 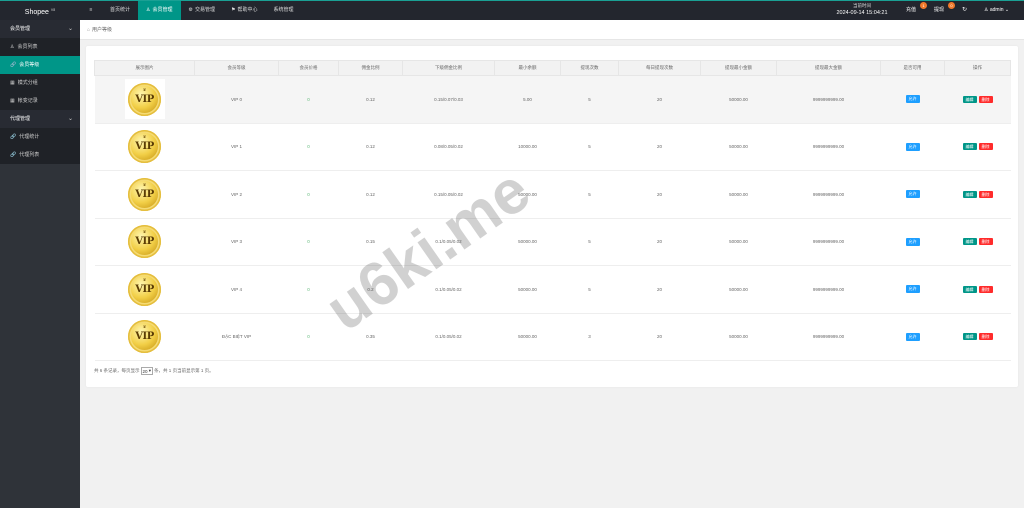 I want to click on user-menu: ♙ admin ⌄, so click(x=996, y=10).